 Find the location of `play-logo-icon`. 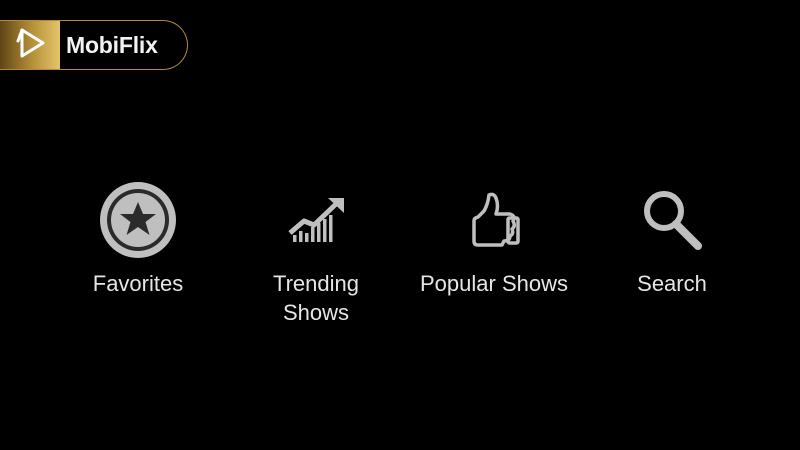

play-logo-icon is located at coordinates (30, 45).